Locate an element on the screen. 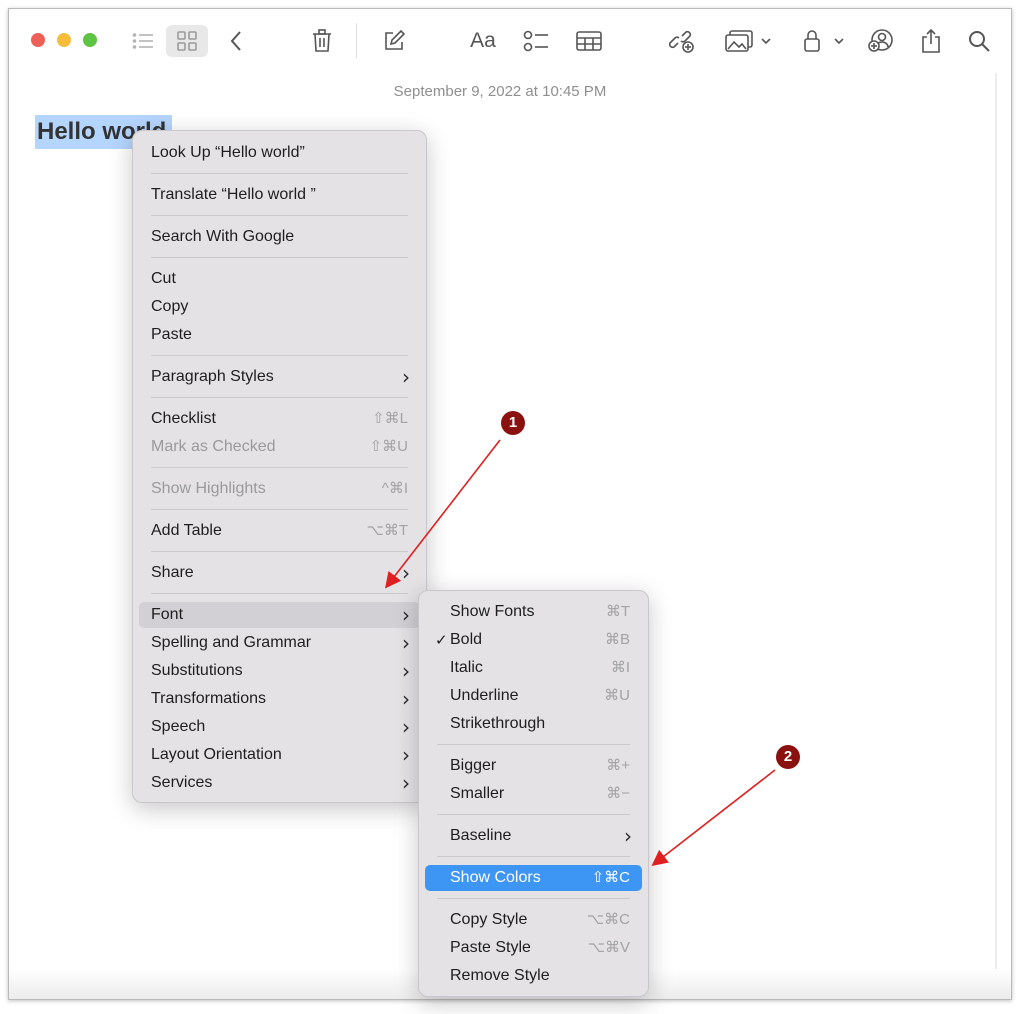  menu-item-copy-style: Copy Style ⌥⌘C is located at coordinates (533, 920).